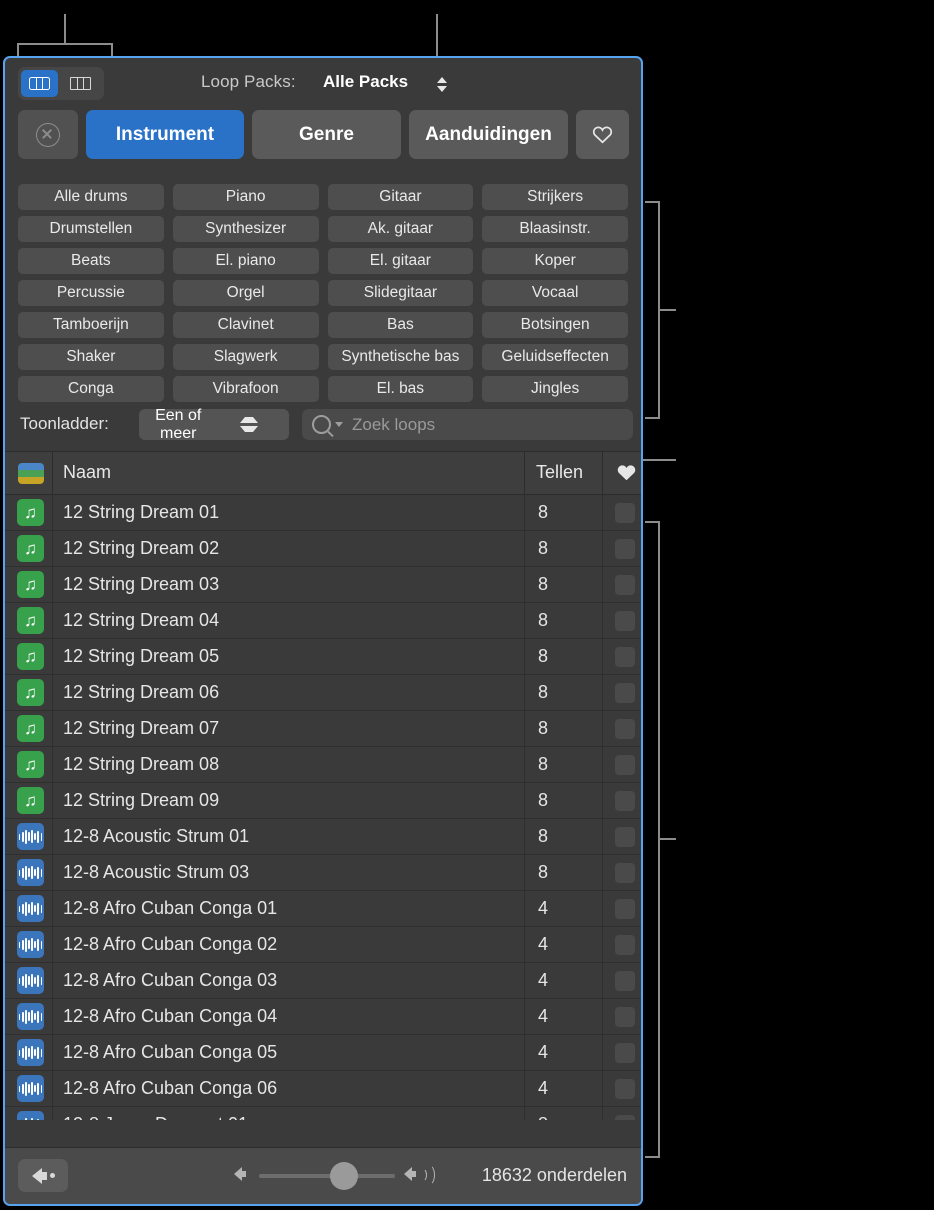 The width and height of the screenshot is (934, 1210). I want to click on category-synthetische-bas: Synthetische bas, so click(400, 357).